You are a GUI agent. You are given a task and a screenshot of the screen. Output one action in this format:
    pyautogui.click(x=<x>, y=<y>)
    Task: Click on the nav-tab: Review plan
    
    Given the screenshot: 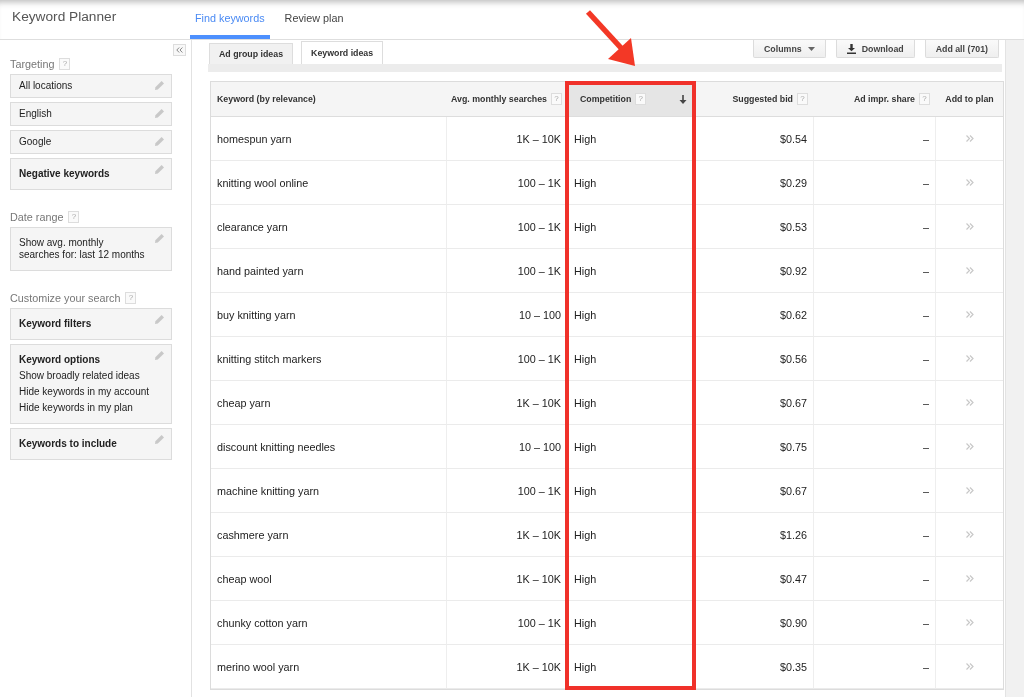 What is the action you would take?
    pyautogui.click(x=314, y=19)
    